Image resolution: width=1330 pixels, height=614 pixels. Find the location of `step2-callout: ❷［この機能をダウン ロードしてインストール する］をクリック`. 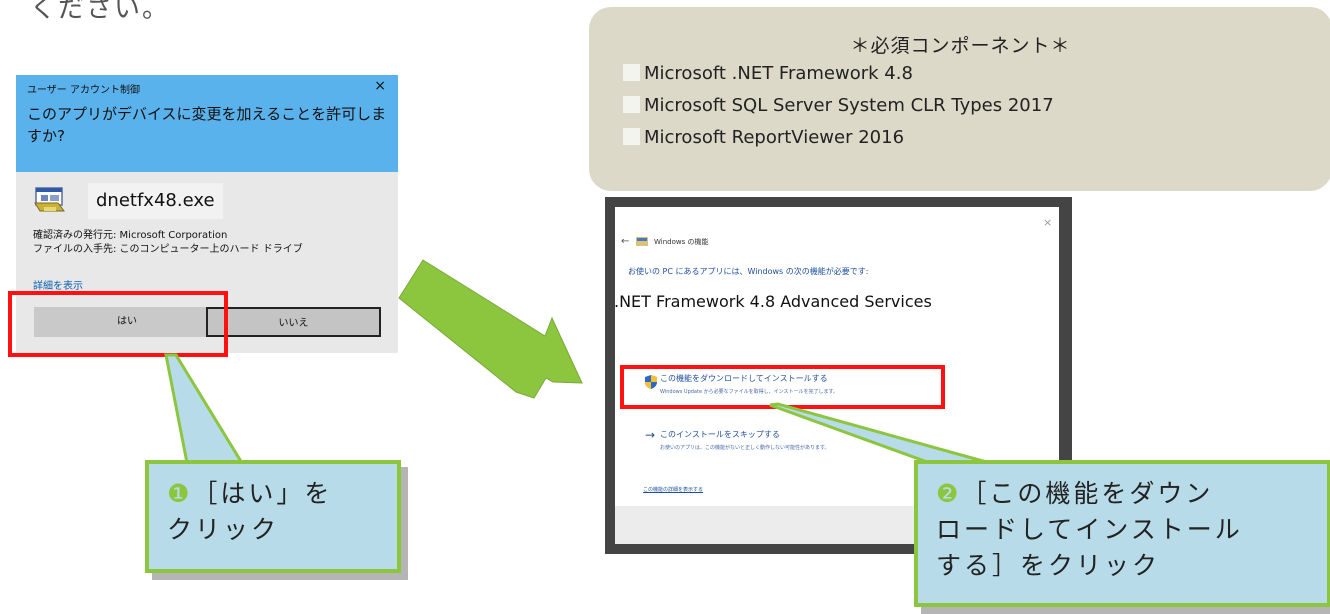

step2-callout: ❷［この機能をダウン ロードしてインストール する］をクリック is located at coordinates (1122, 533).